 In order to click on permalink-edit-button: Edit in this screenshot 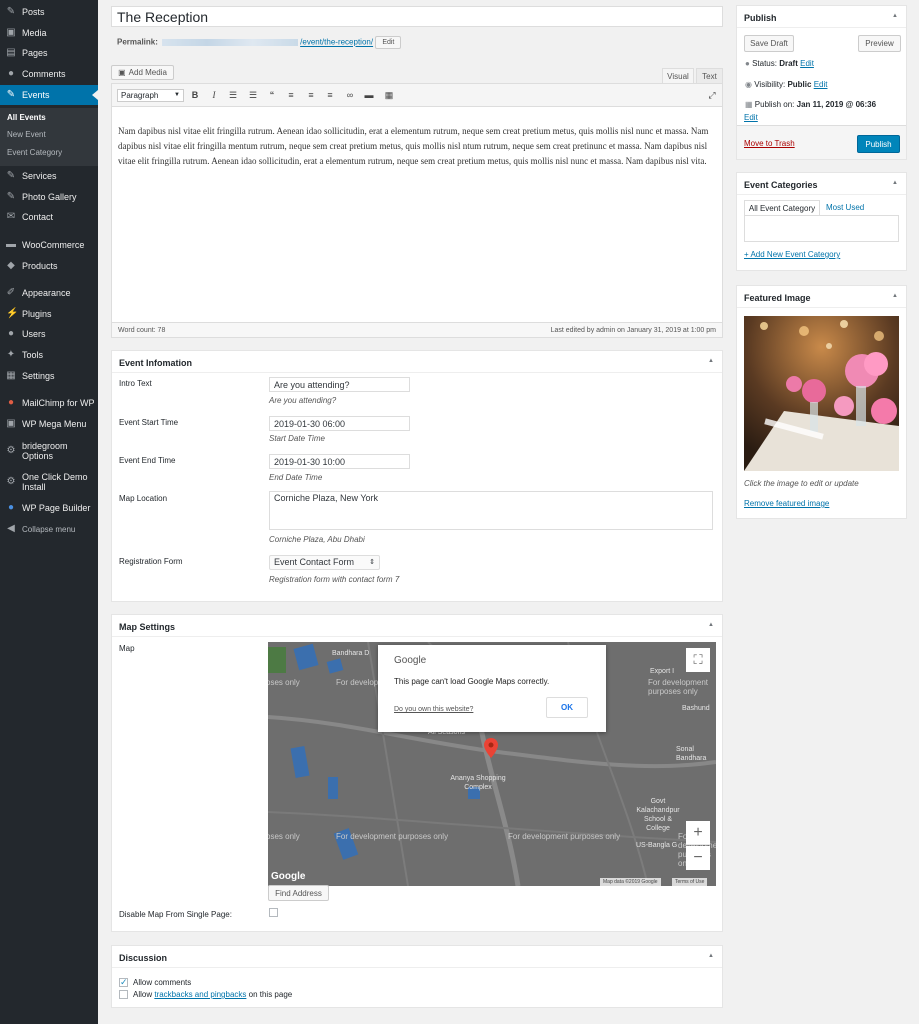, I will do `click(388, 42)`.